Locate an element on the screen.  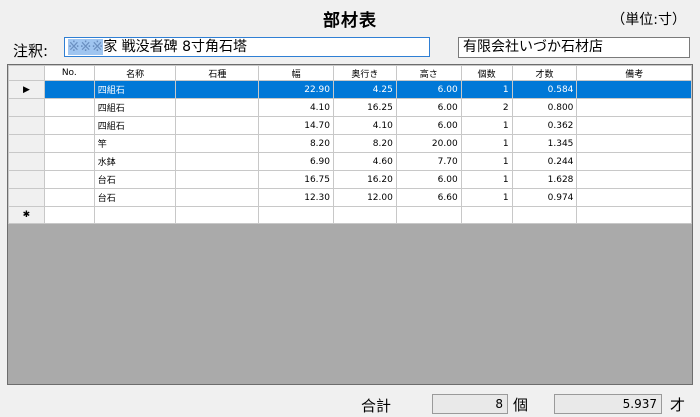
new-row-indicator: ✱ is located at coordinates (26, 215).